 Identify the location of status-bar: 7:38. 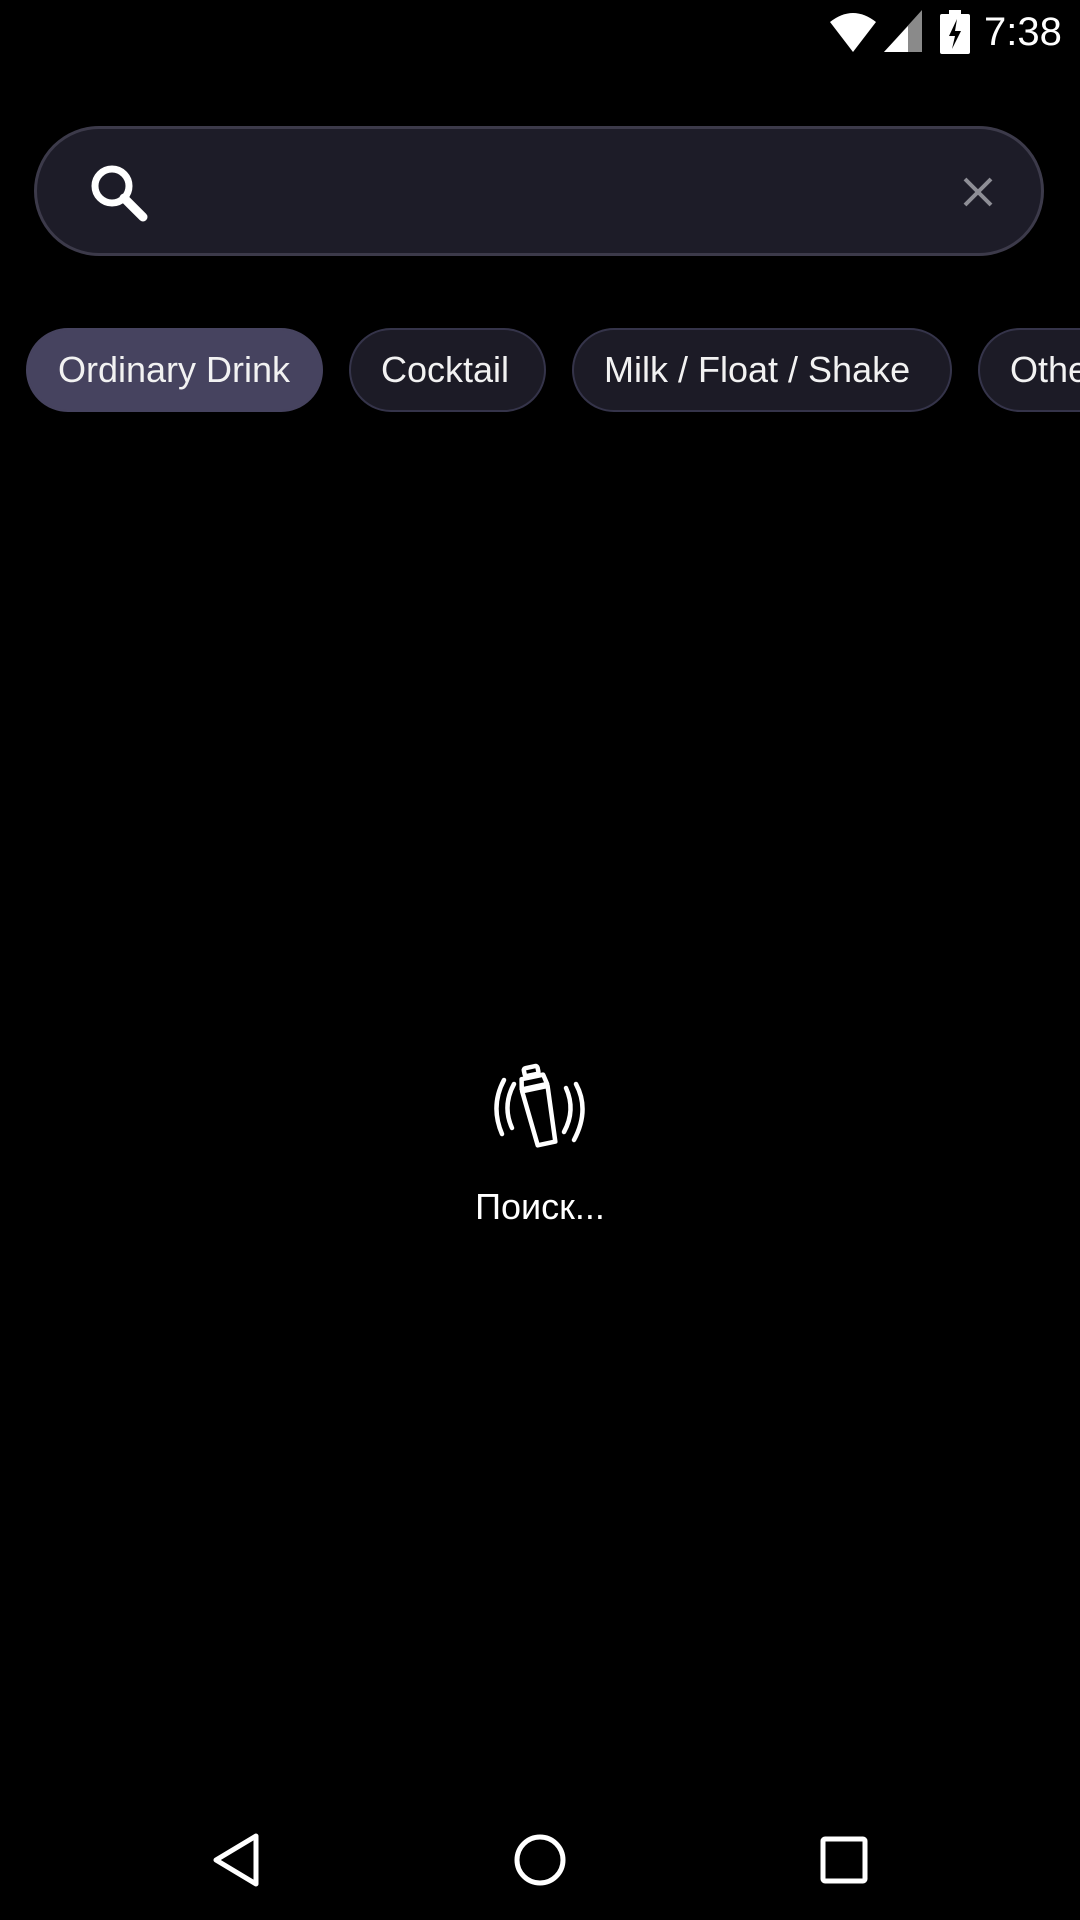
(540, 32).